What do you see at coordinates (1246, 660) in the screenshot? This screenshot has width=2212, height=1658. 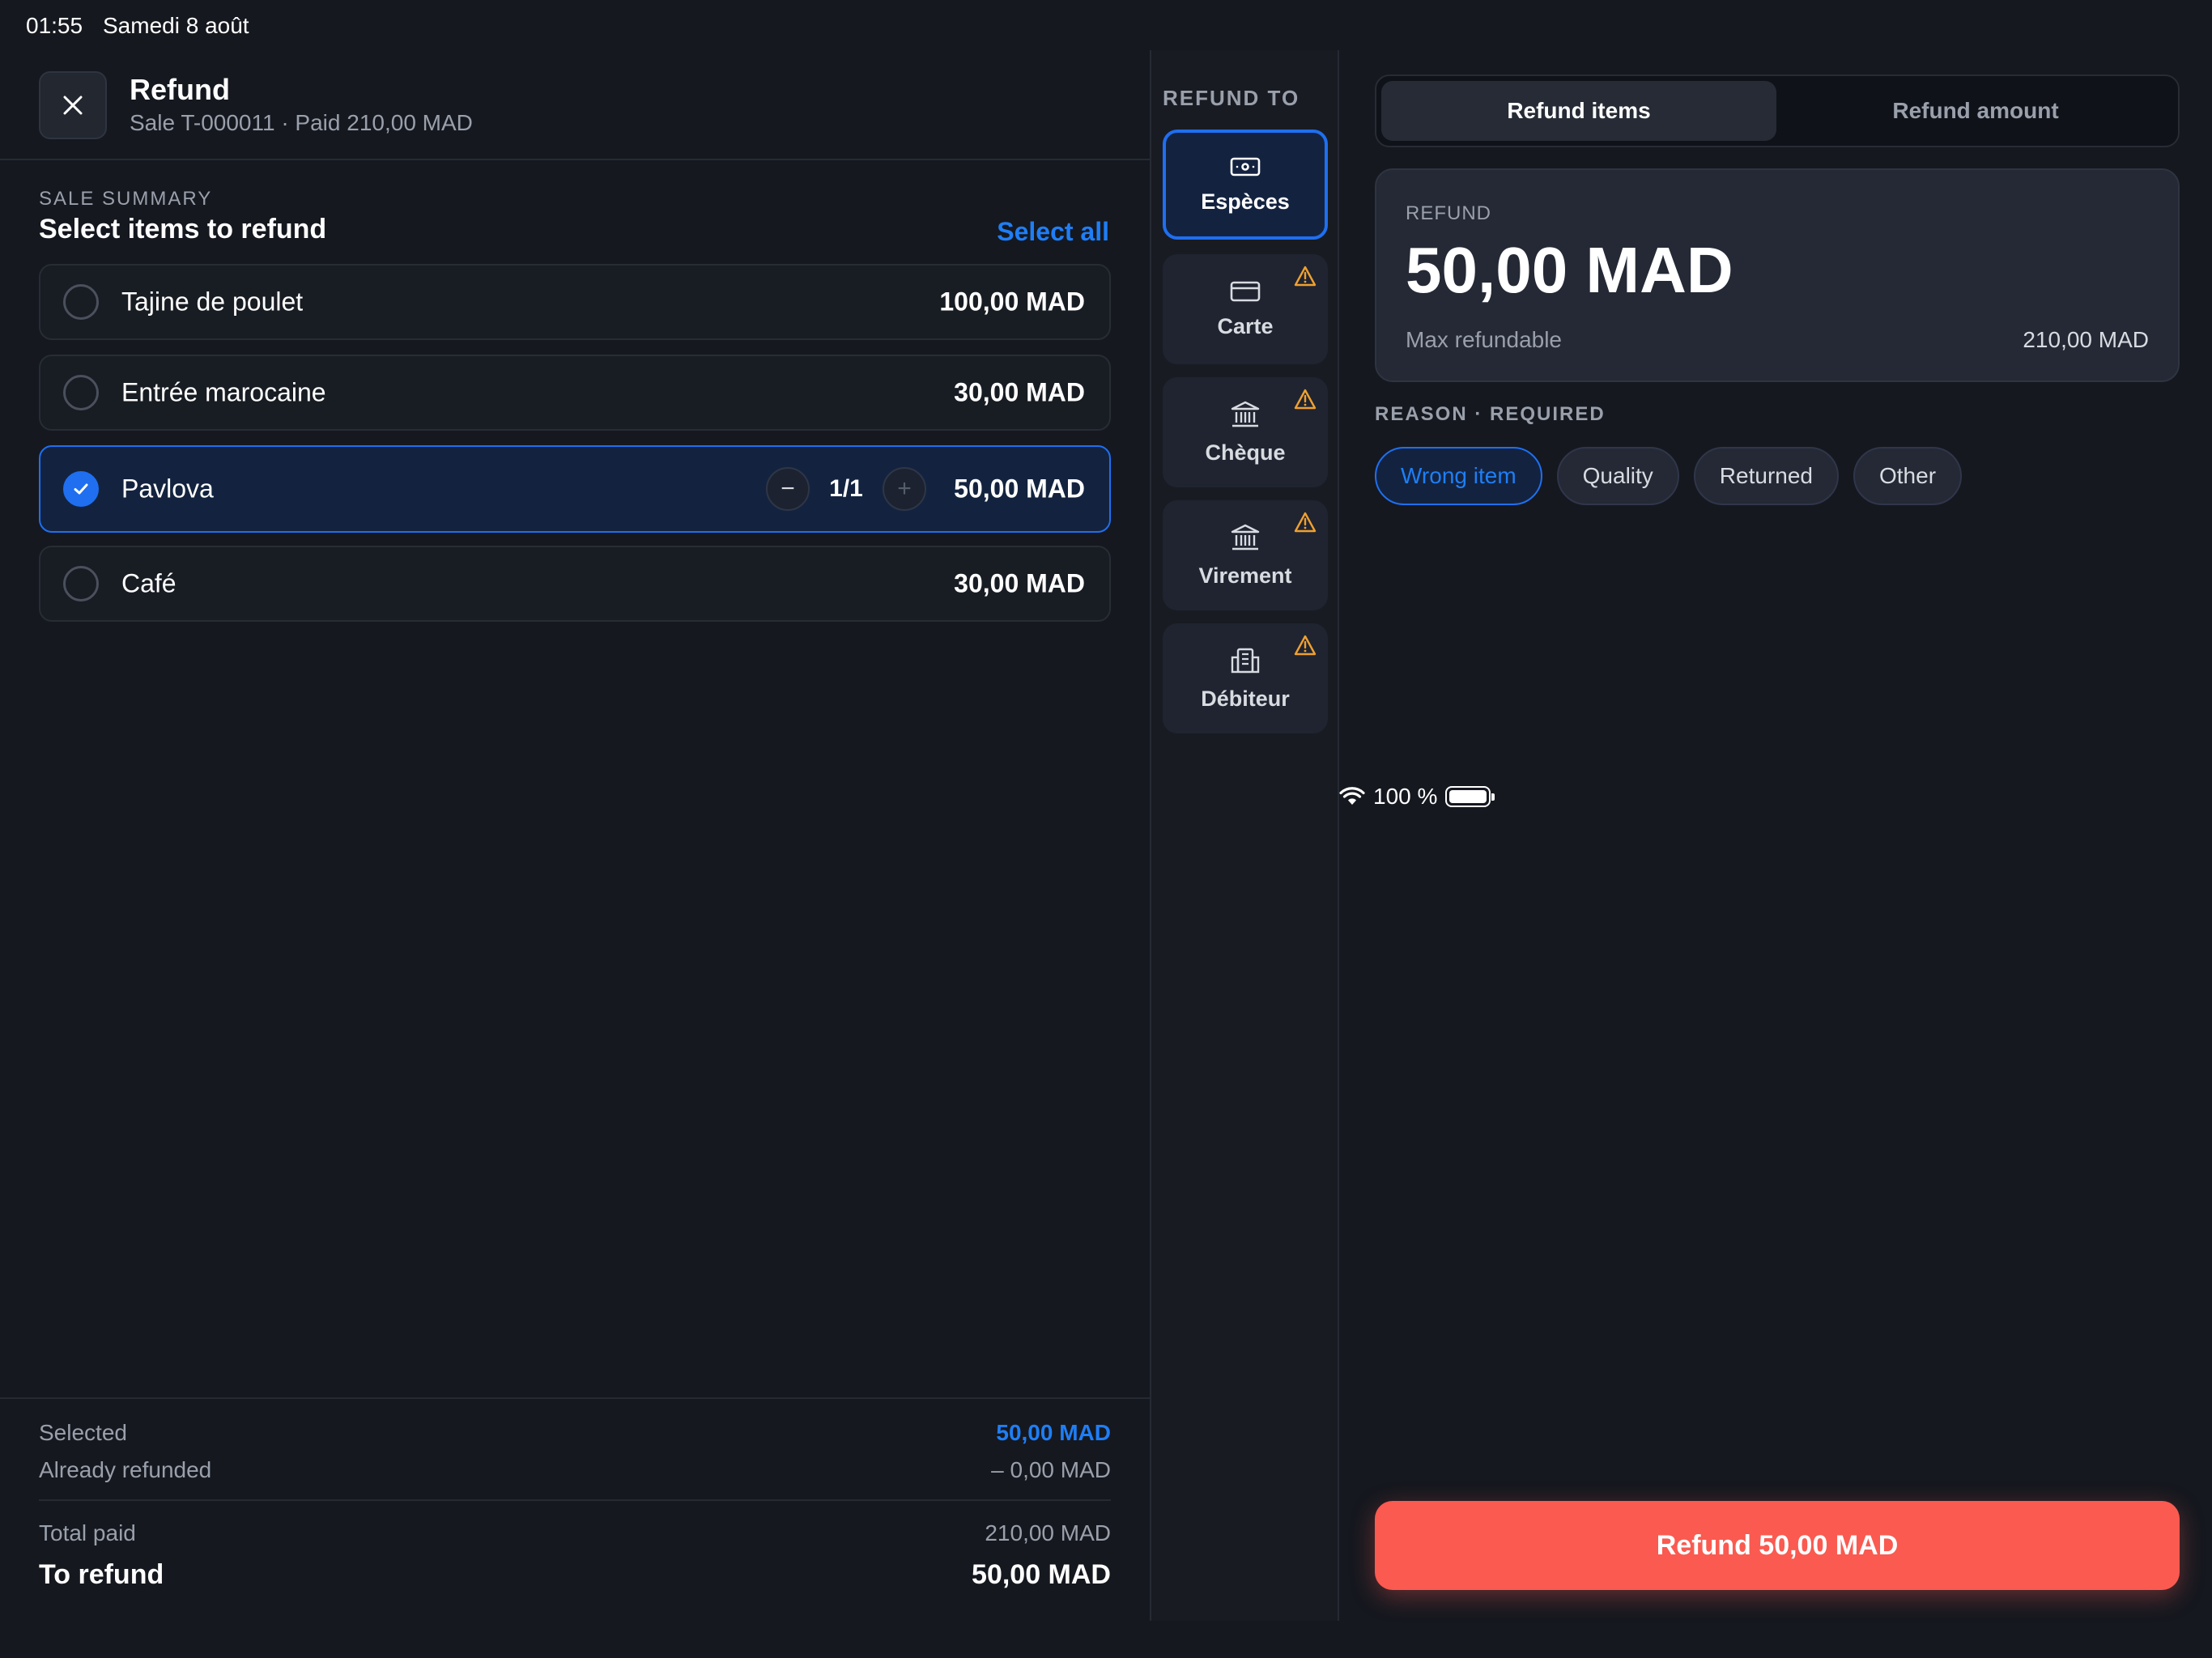 I see `building-icon` at bounding box center [1246, 660].